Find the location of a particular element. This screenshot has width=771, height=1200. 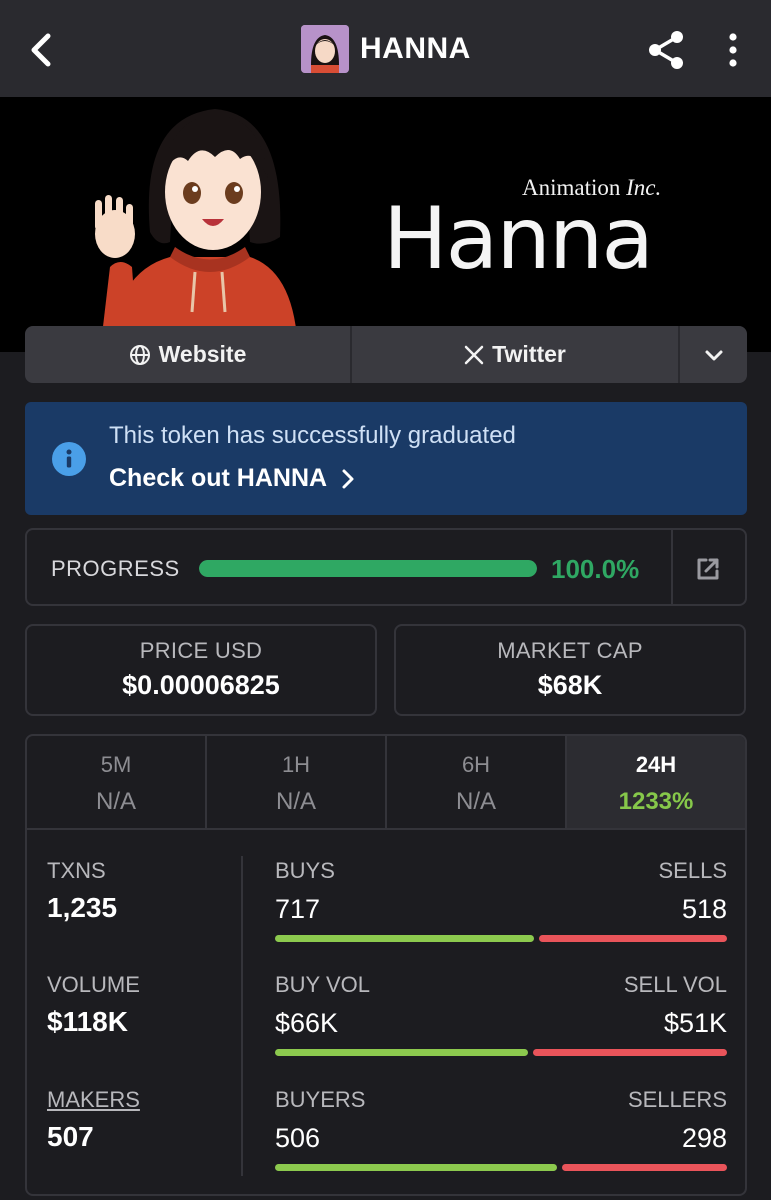

character-illustration is located at coordinates (196, 230).